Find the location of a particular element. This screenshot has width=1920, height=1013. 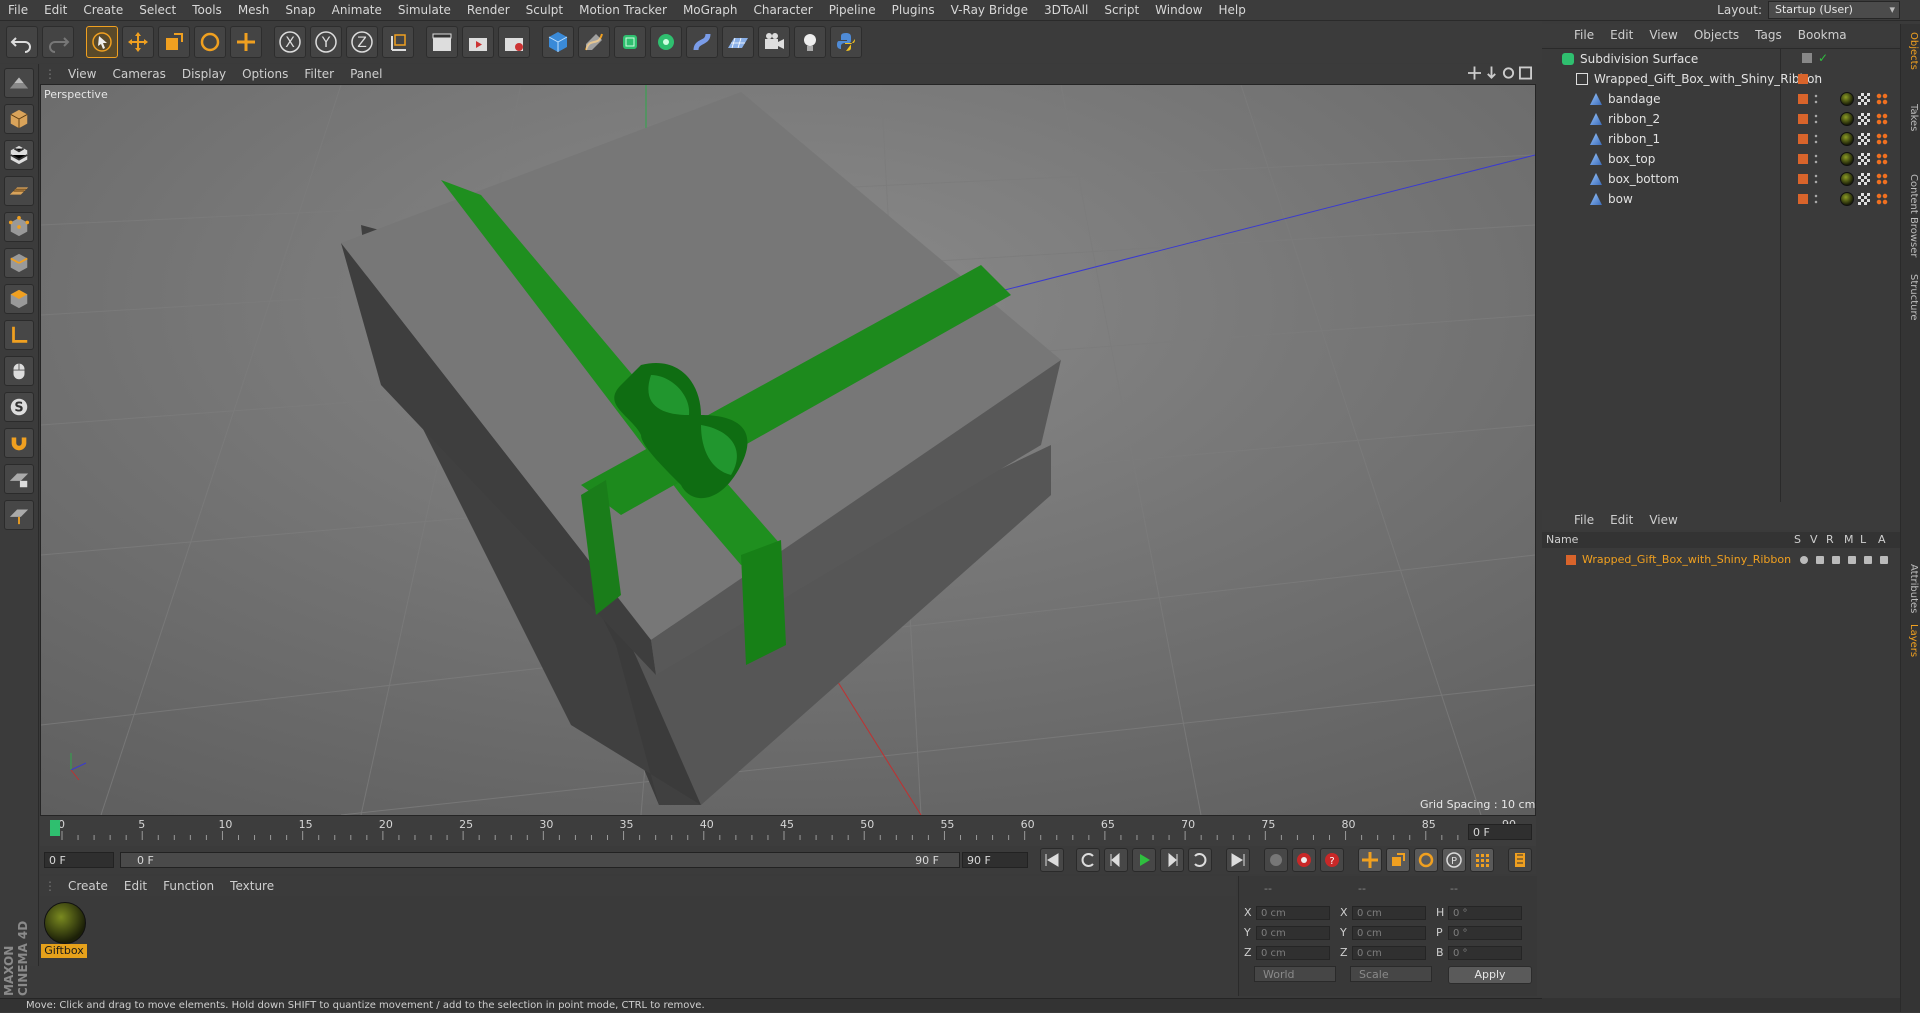

manager-icon is located at coordinates (1852, 560).